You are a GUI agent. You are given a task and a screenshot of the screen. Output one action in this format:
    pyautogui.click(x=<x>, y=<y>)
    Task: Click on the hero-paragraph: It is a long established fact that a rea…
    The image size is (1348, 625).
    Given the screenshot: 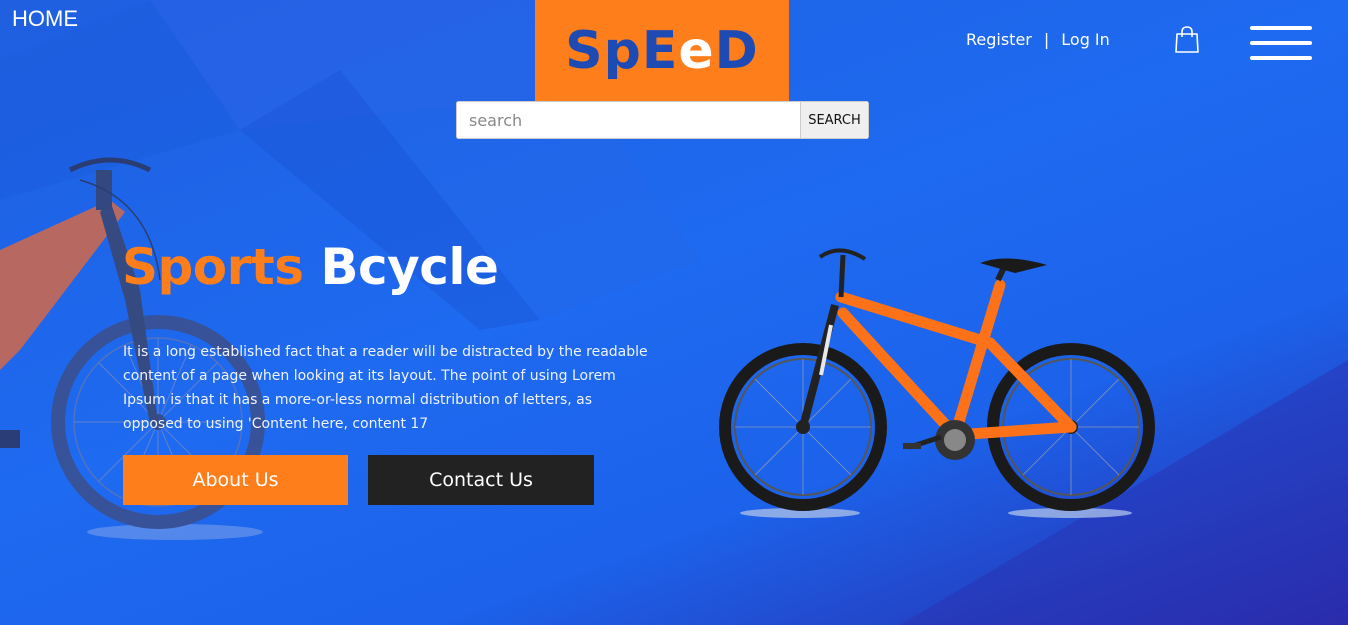 What is the action you would take?
    pyautogui.click(x=385, y=388)
    